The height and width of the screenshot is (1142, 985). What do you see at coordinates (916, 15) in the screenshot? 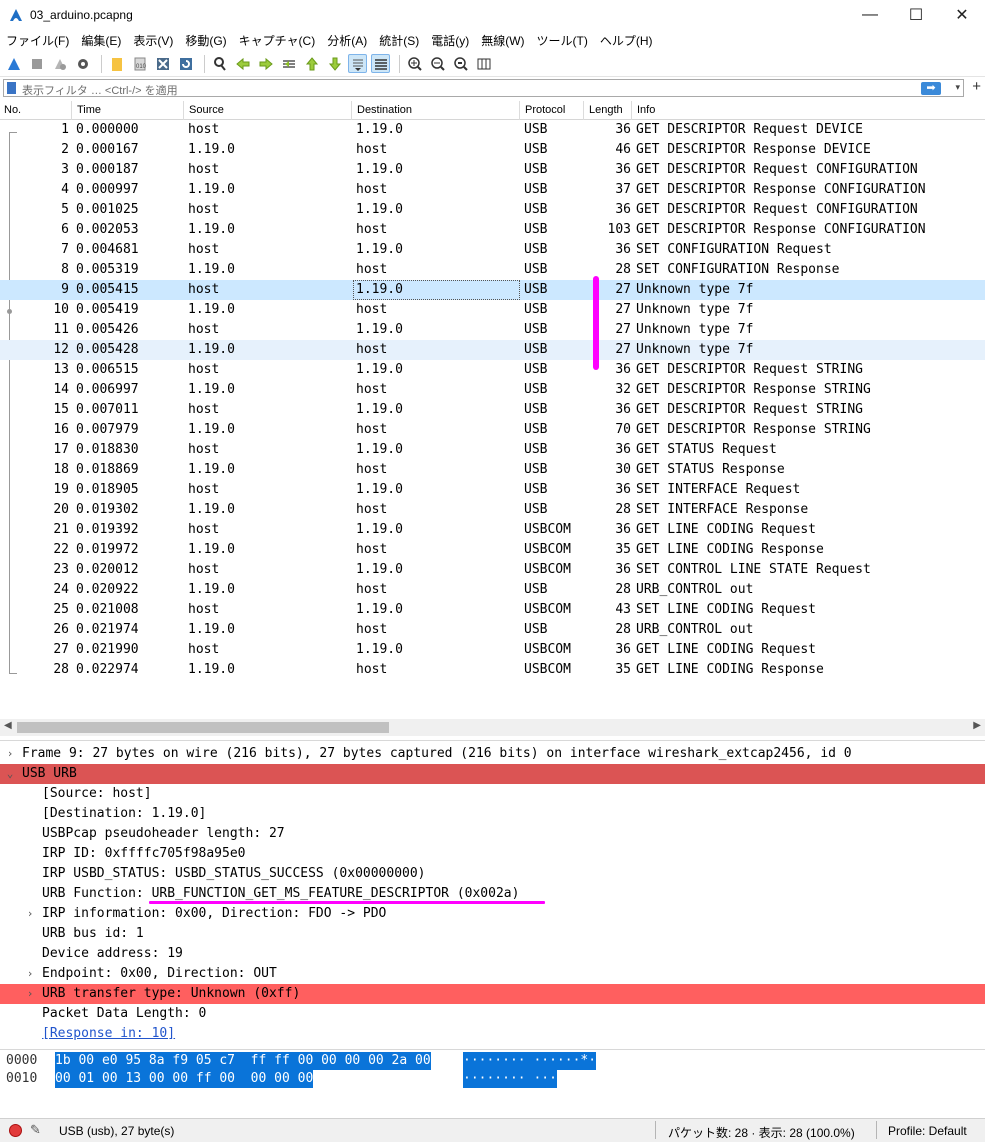
I see `maximize-button: ☐` at bounding box center [916, 15].